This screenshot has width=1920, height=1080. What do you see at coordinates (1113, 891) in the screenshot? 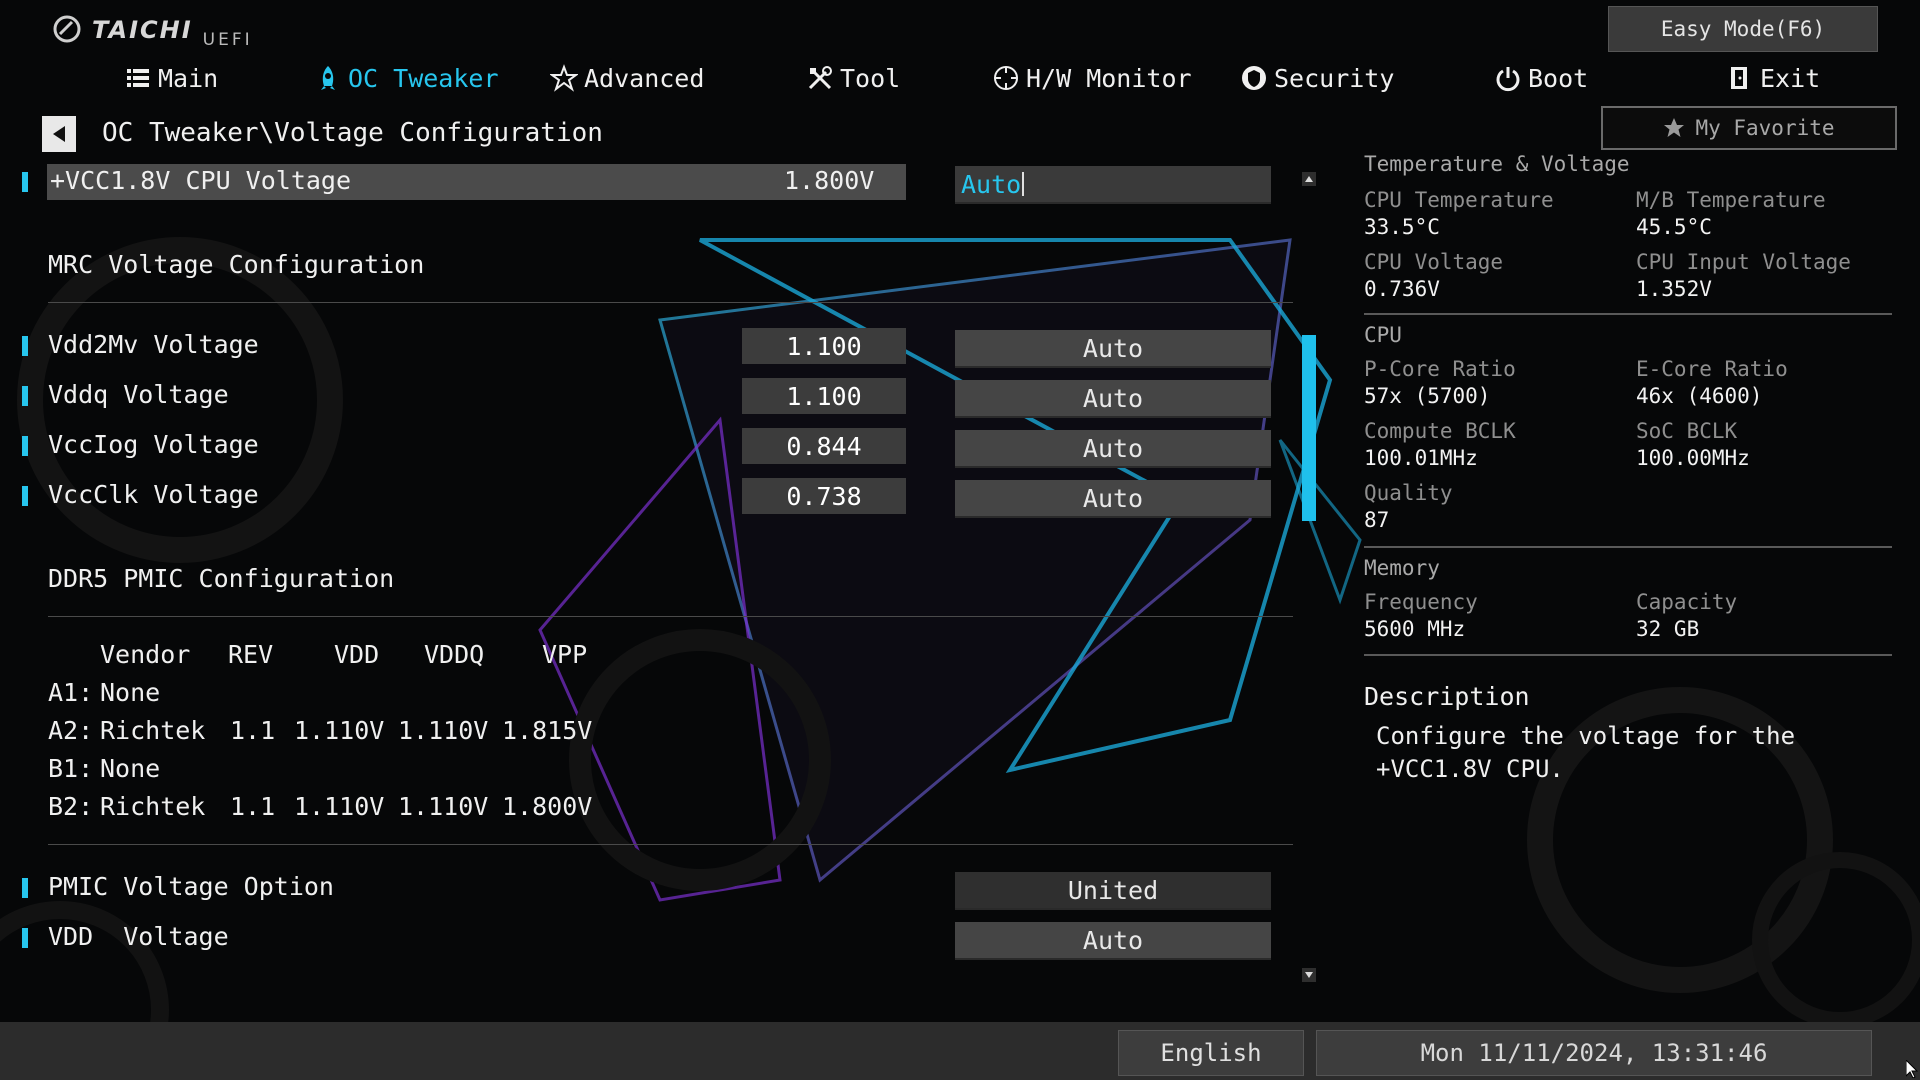
I see `setting-select: United` at bounding box center [1113, 891].